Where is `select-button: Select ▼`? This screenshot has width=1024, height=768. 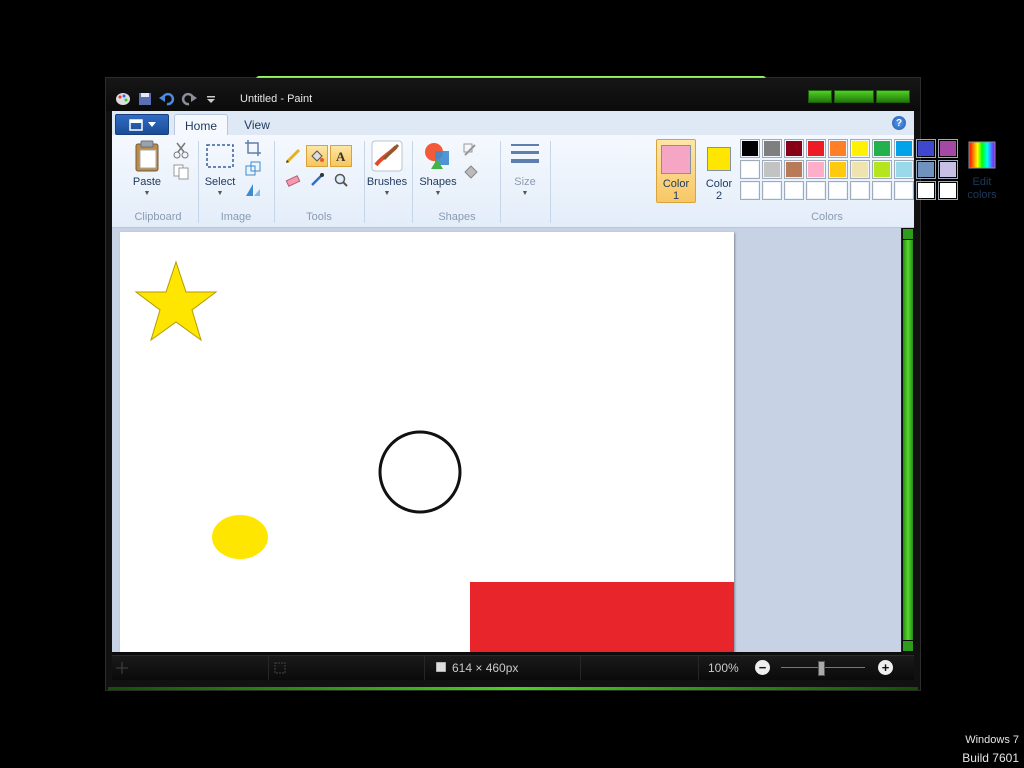
select-button: Select ▼ is located at coordinates (220, 168).